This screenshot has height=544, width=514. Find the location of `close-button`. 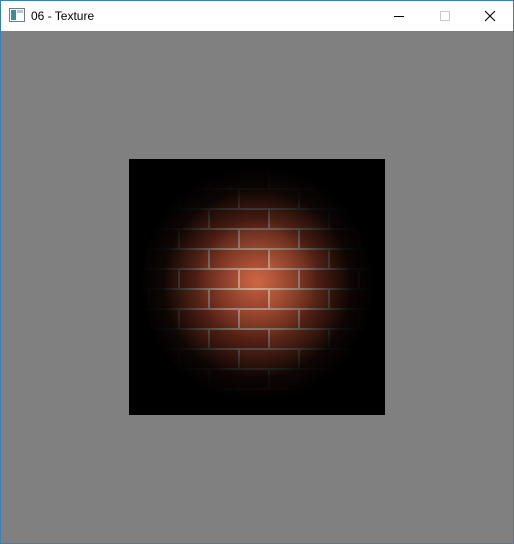

close-button is located at coordinates (490, 16).